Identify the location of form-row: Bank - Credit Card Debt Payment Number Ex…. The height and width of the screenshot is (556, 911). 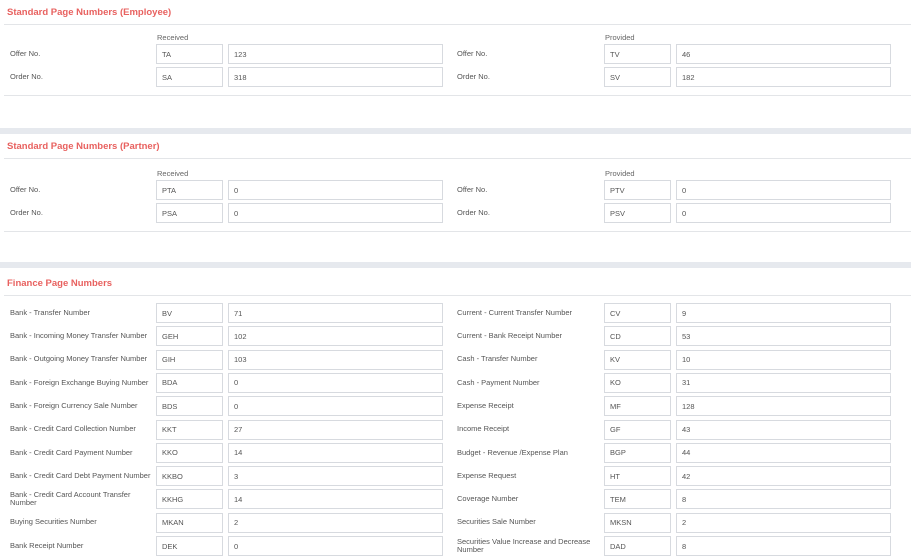
(455, 476).